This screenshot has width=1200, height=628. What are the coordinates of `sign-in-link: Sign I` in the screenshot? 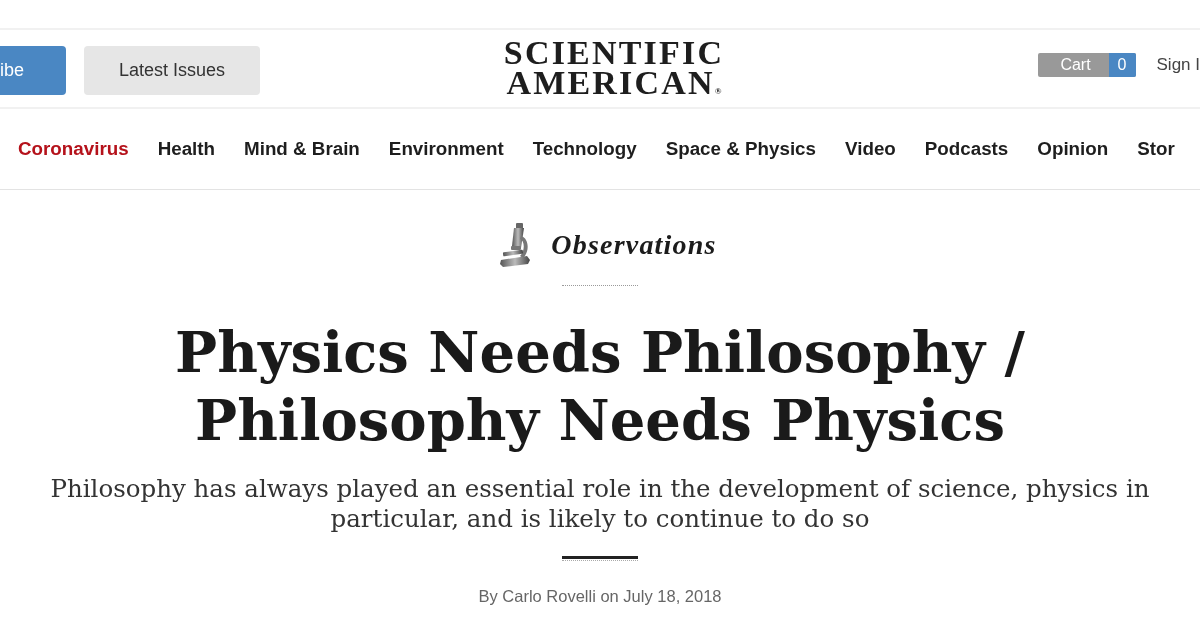 It's located at (1178, 64).